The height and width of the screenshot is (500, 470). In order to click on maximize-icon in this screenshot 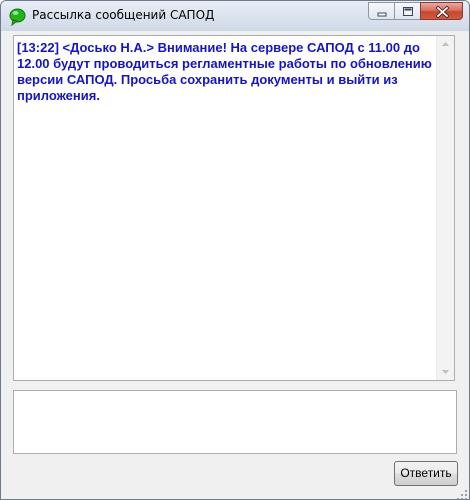, I will do `click(408, 11)`.